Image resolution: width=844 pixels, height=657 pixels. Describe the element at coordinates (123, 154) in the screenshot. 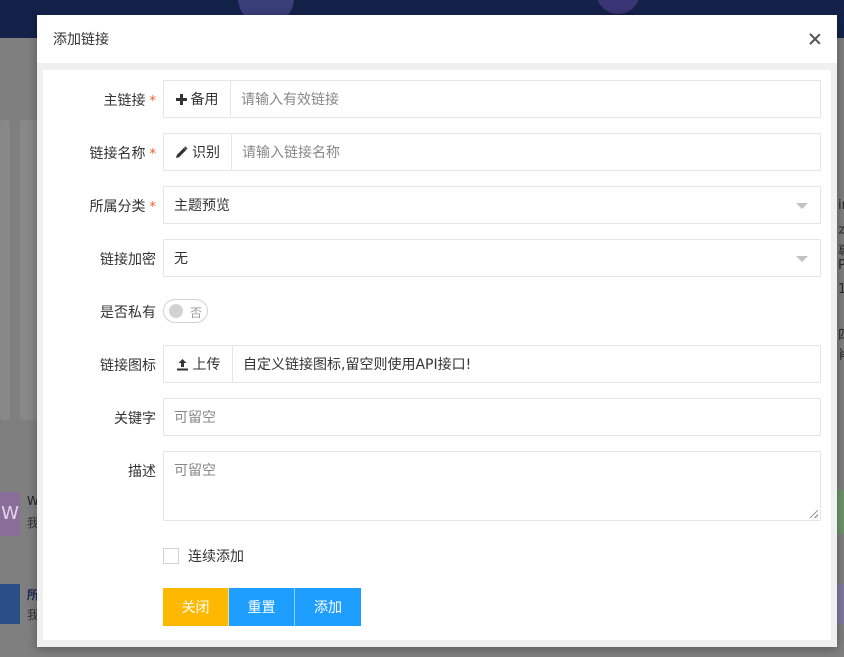

I see `link-name-label: 链接名称 *` at that location.